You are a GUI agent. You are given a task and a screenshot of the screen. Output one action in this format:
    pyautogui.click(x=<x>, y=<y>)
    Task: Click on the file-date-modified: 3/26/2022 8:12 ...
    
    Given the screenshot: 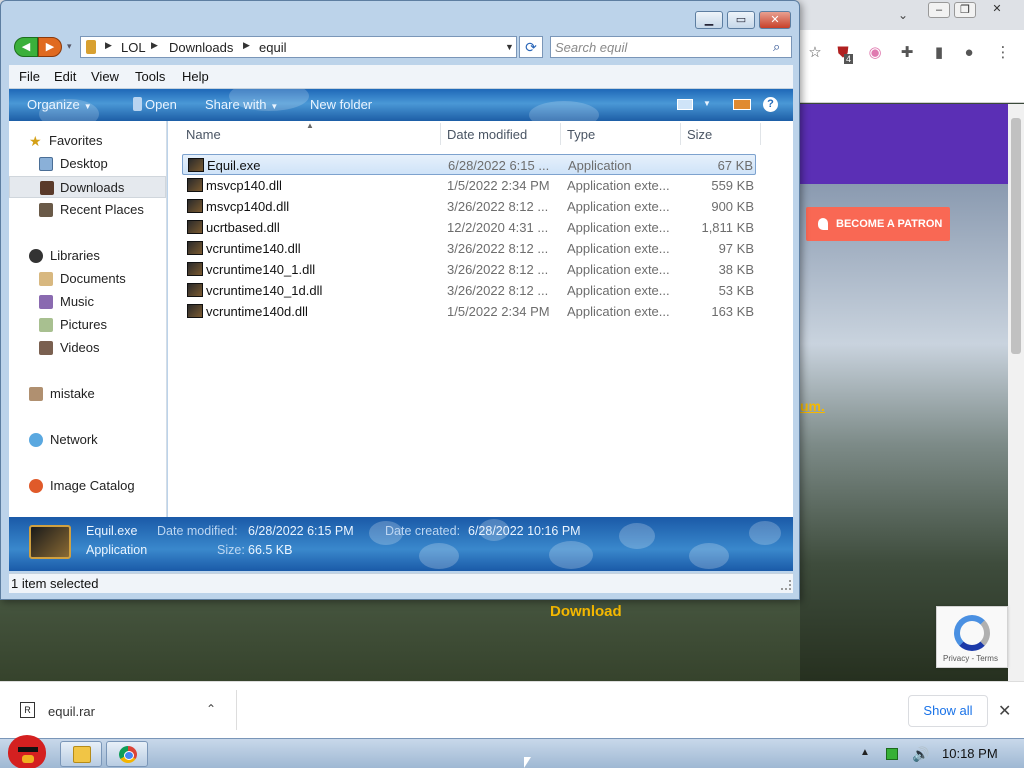 What is the action you would take?
    pyautogui.click(x=498, y=269)
    